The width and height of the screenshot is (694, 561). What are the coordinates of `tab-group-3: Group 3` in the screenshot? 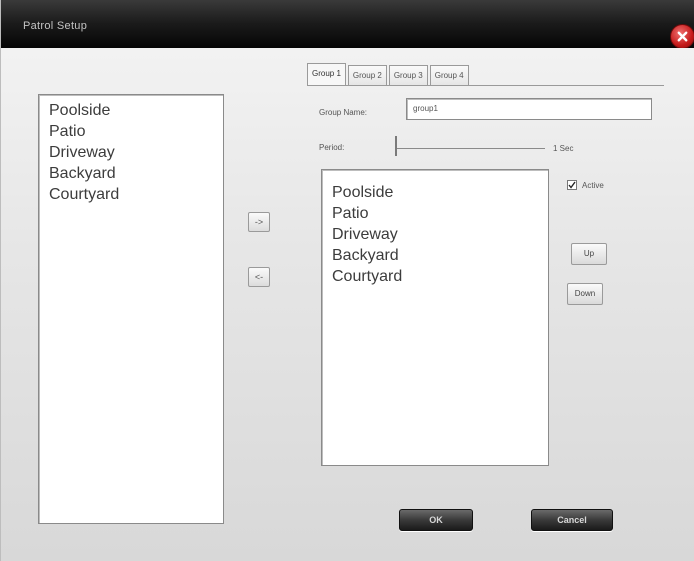 It's located at (408, 75).